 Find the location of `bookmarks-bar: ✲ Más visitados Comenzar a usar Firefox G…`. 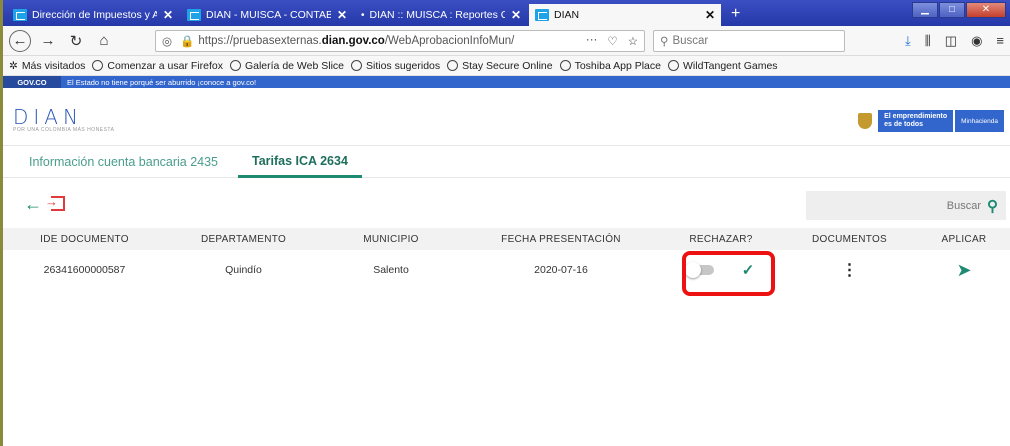

bookmarks-bar: ✲ Más visitados Comenzar a usar Firefox G… is located at coordinates (506, 66).